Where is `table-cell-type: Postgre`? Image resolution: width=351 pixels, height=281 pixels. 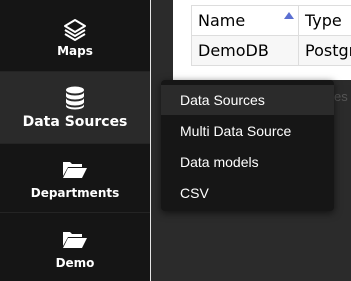 table-cell-type: Postgre is located at coordinates (324, 50).